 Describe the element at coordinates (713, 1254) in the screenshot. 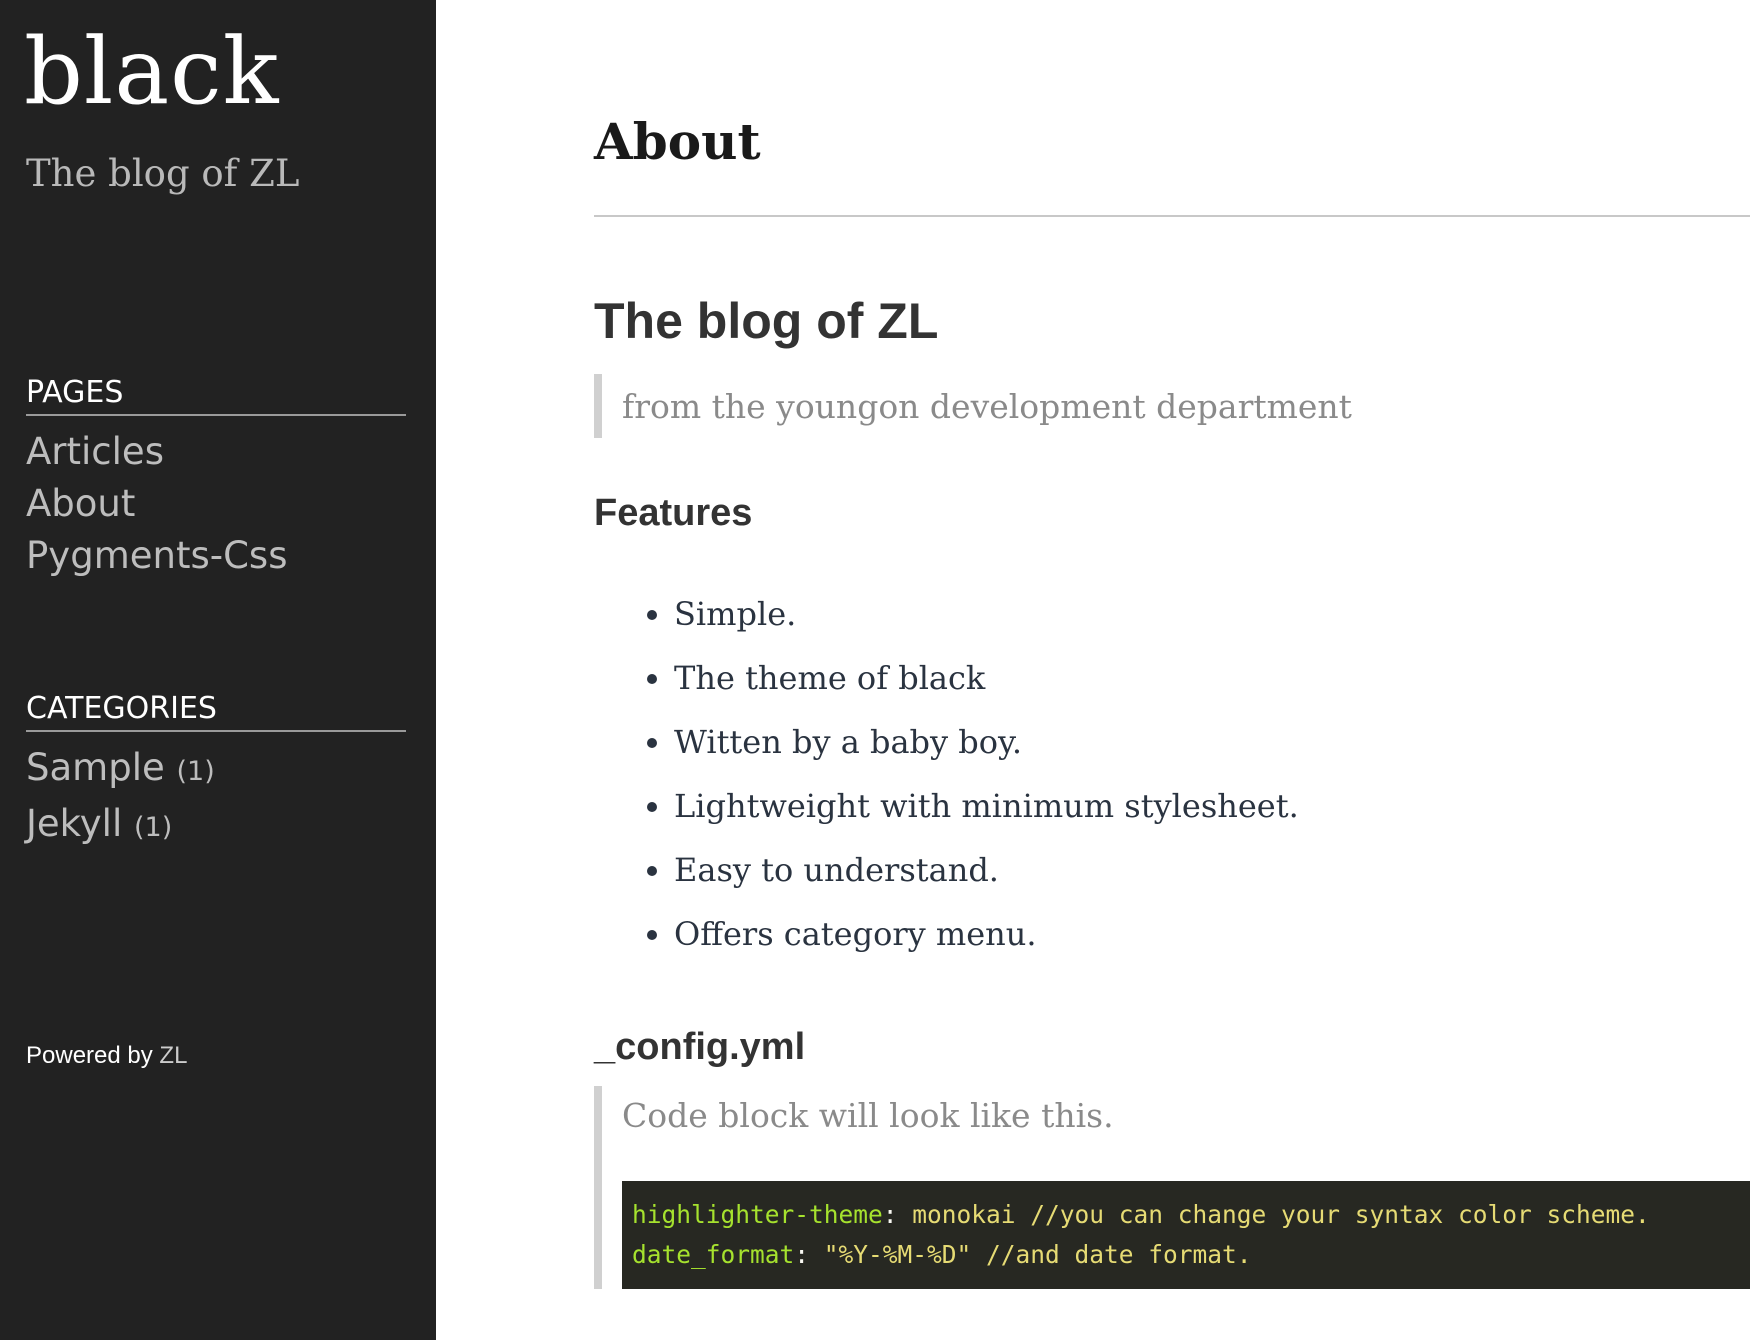

I see `code-key: date_format` at that location.